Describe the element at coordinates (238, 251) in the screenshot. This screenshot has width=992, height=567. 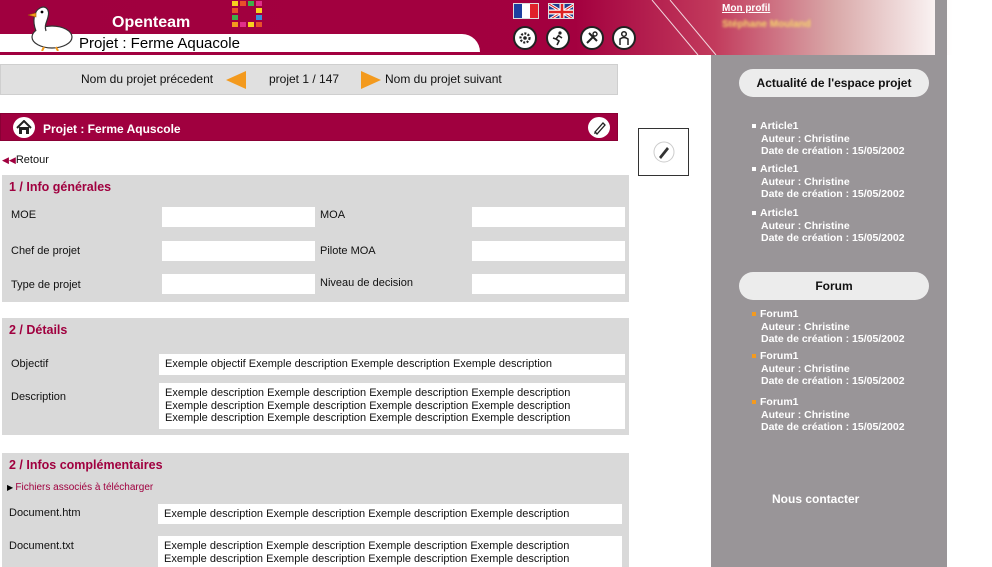
I see `project-manager-field` at that location.